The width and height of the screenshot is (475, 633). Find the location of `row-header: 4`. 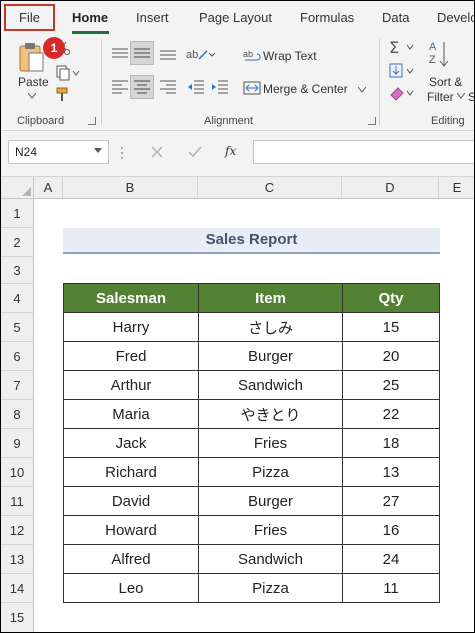

row-header: 4 is located at coordinates (17, 298).